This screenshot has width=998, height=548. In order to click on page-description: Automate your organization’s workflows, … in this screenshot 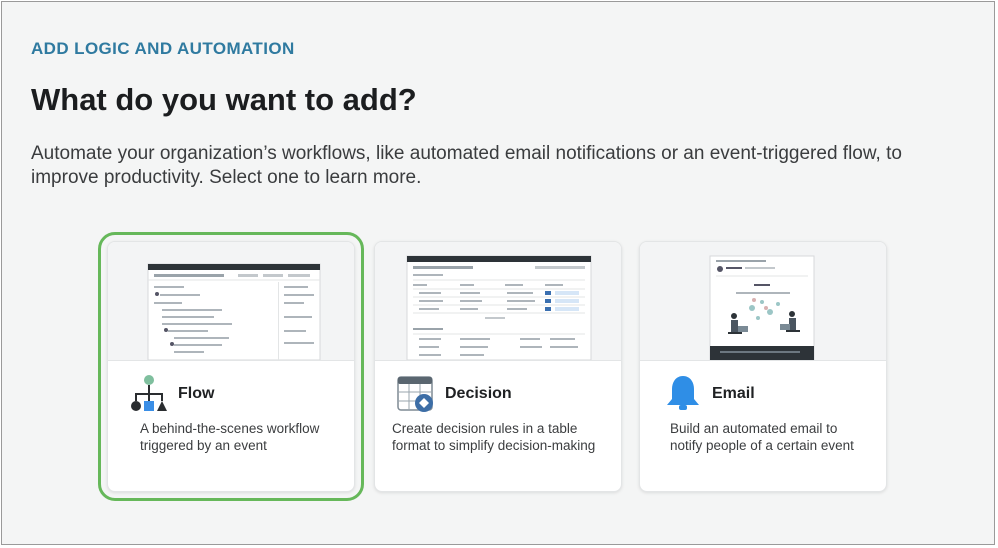, I will do `click(466, 165)`.